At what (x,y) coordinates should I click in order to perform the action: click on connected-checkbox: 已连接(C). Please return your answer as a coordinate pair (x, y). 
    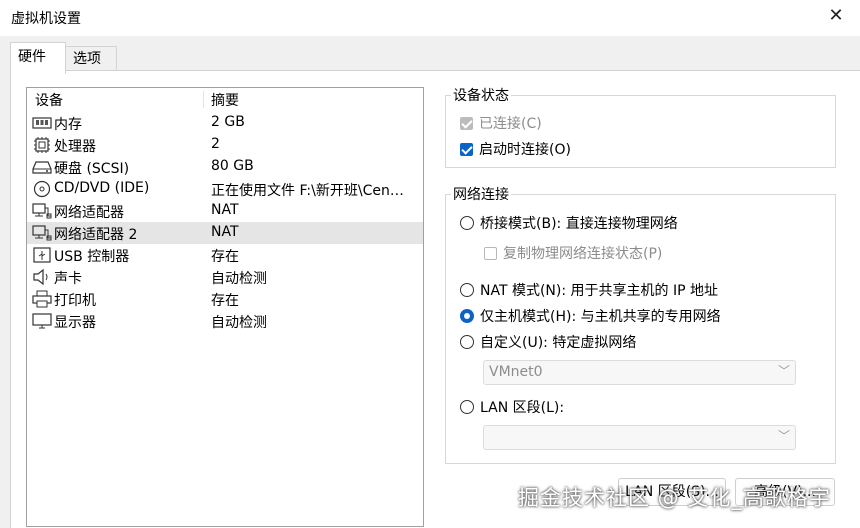
    Looking at the image, I should click on (501, 123).